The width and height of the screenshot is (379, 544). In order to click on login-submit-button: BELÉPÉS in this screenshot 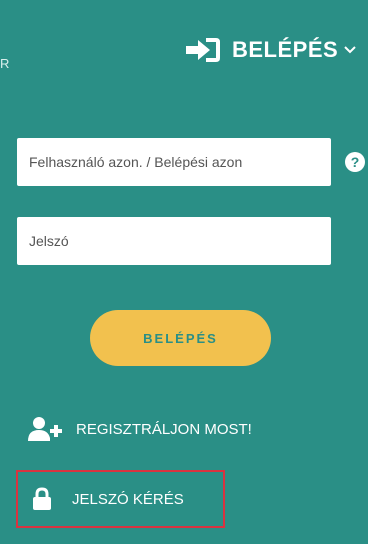, I will do `click(180, 338)`.